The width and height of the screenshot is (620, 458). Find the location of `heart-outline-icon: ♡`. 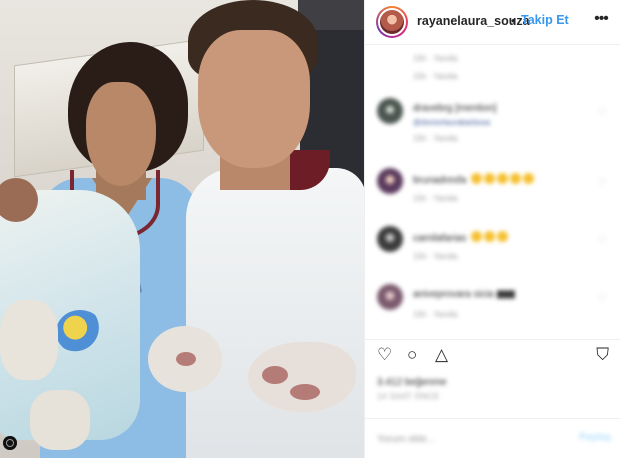

heart-outline-icon: ♡ is located at coordinates (384, 355).